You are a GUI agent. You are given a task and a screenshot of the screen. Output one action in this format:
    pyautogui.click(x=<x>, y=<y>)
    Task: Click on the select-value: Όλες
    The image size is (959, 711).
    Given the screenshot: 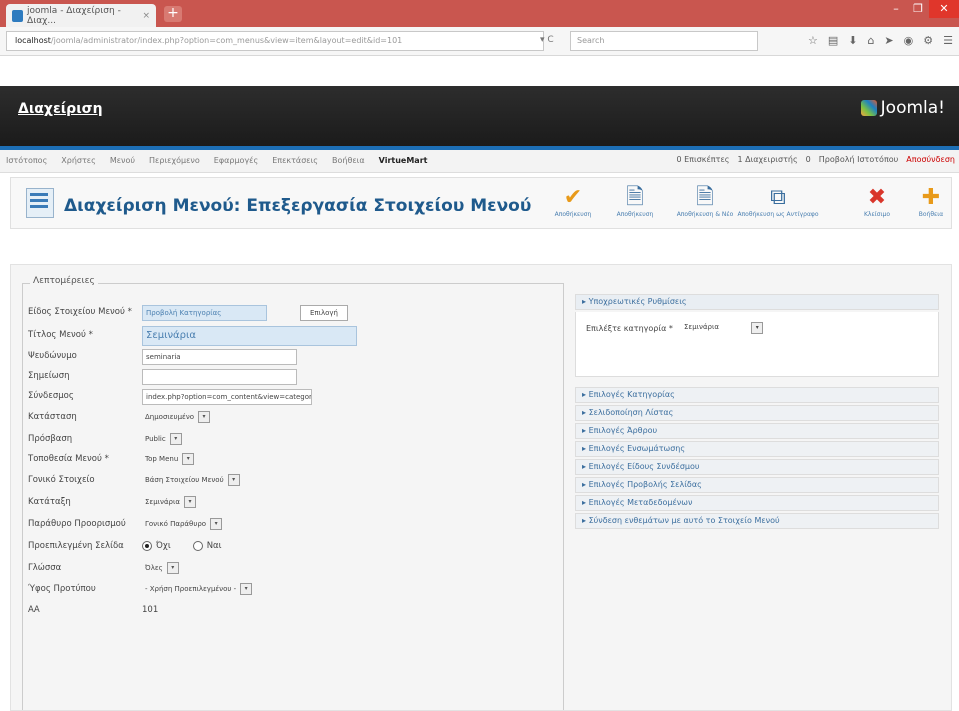 What is the action you would take?
    pyautogui.click(x=154, y=568)
    